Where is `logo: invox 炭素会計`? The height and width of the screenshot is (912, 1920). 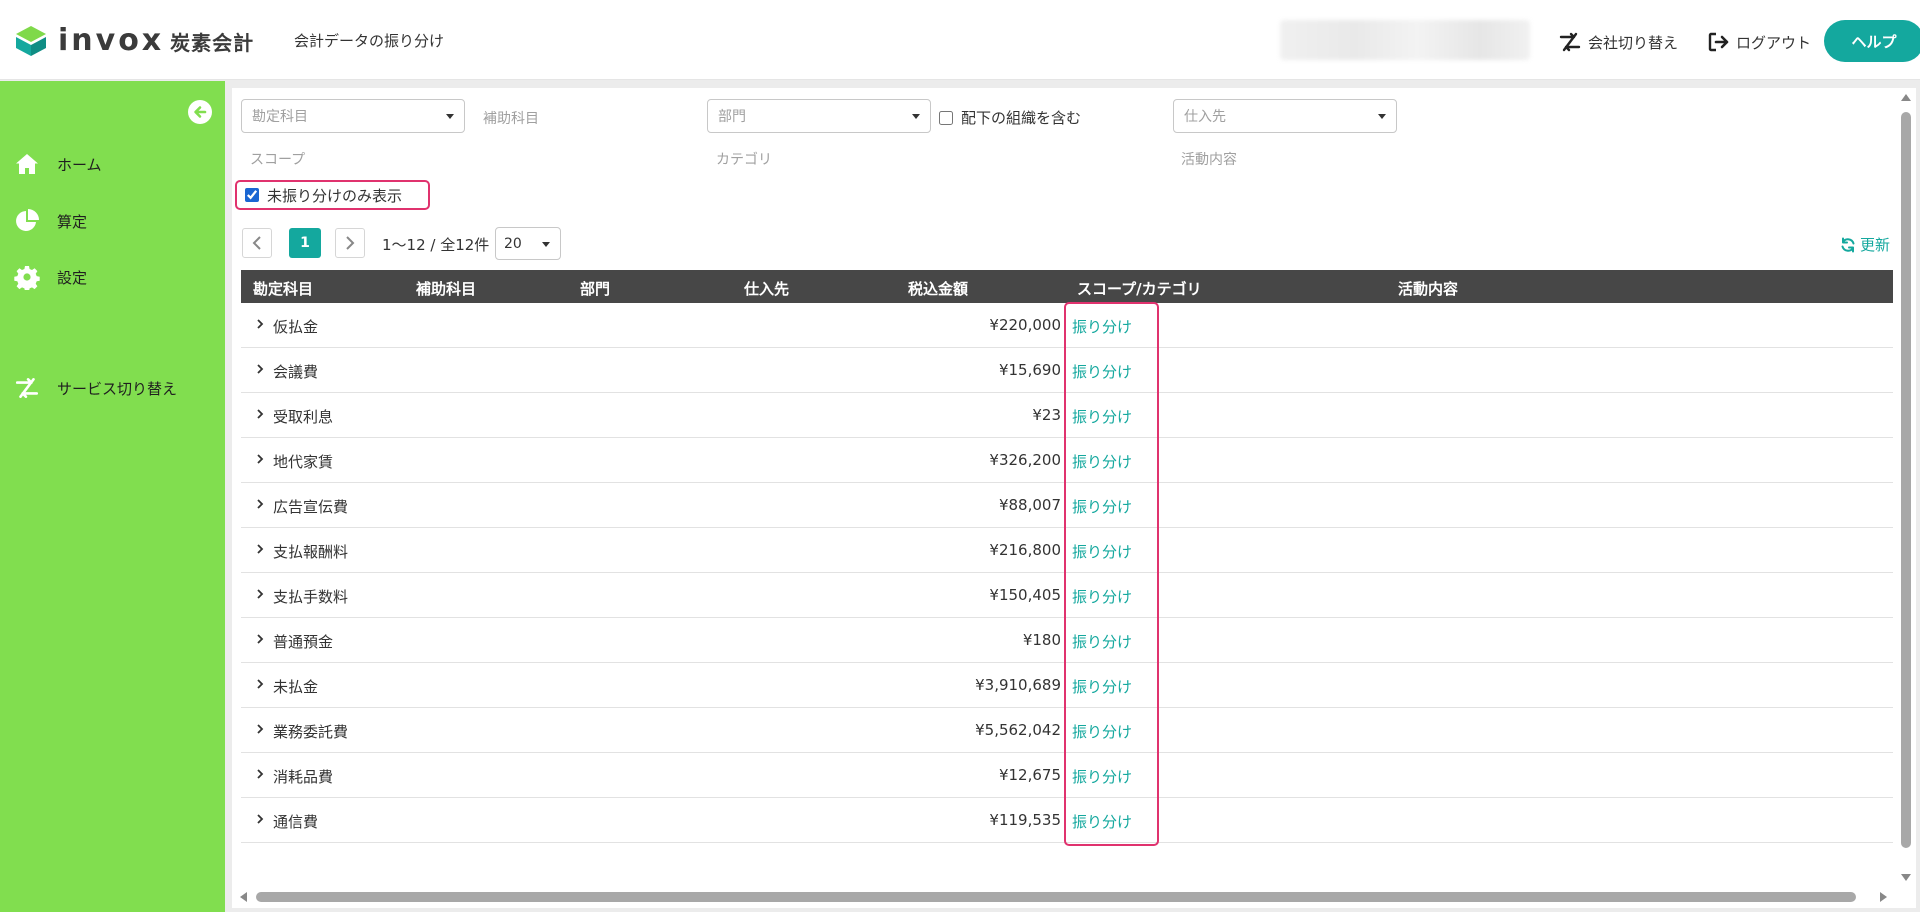 logo: invox 炭素会計 is located at coordinates (134, 41).